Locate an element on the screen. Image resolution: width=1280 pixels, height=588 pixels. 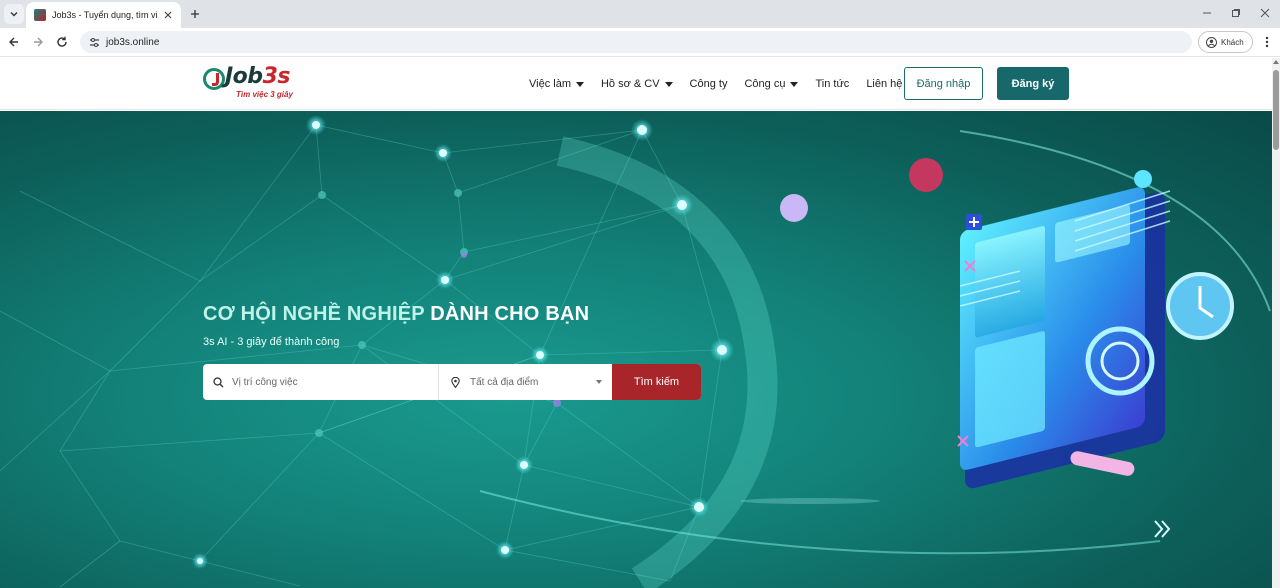
nav-label: Việc làm is located at coordinates (550, 84).